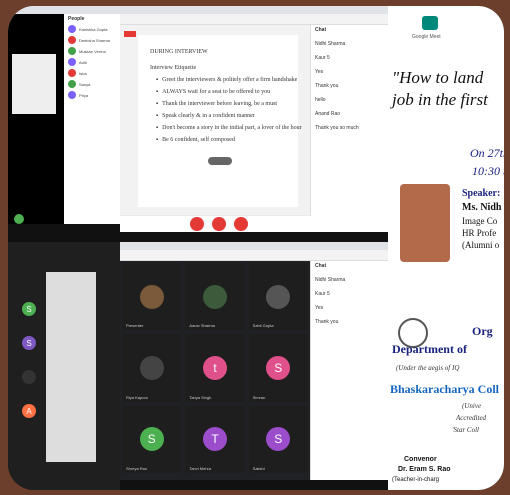 Image resolution: width=510 pixels, height=495 pixels. Describe the element at coordinates (83, 73) in the screenshot. I see `participant-name: Isha` at that location.